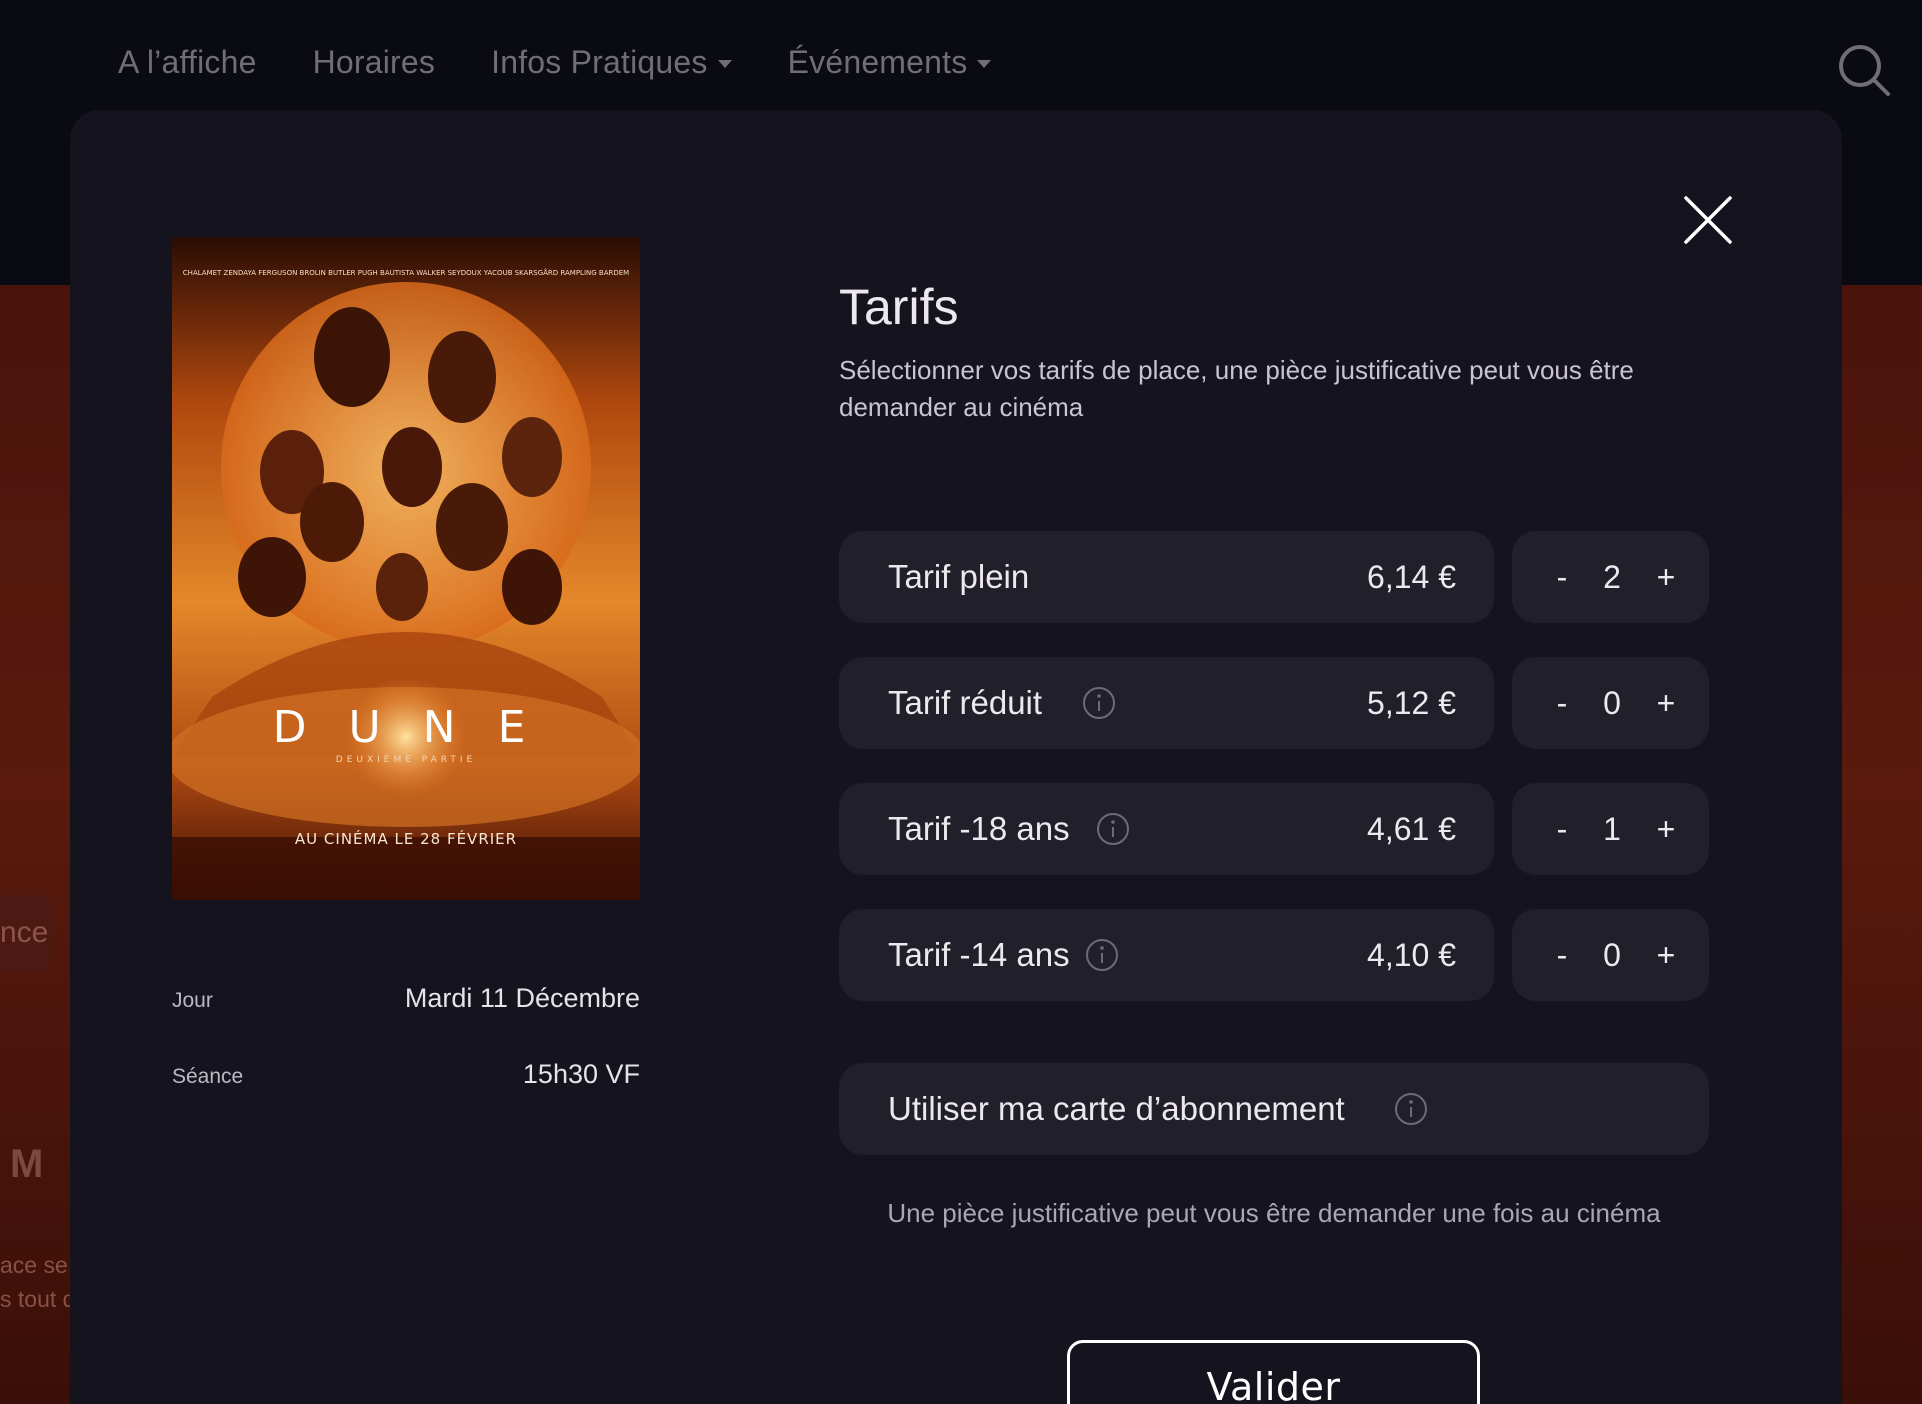 The width and height of the screenshot is (1922, 1404). Describe the element at coordinates (1166, 829) in the screenshot. I see `tariff-card: Tarif -18 ans 4,61 €` at that location.